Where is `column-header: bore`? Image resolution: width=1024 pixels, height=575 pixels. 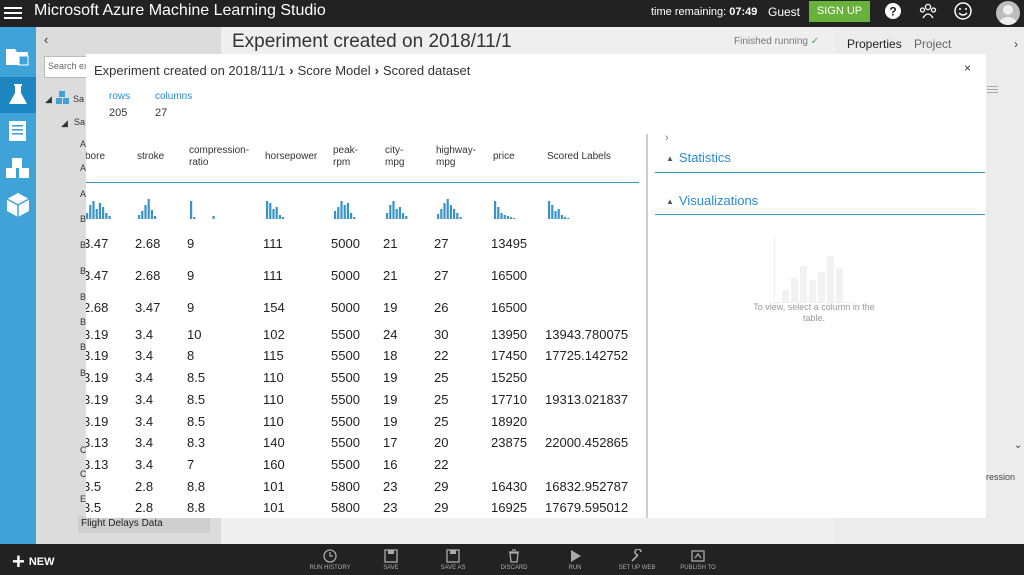 column-header: bore is located at coordinates (95, 157).